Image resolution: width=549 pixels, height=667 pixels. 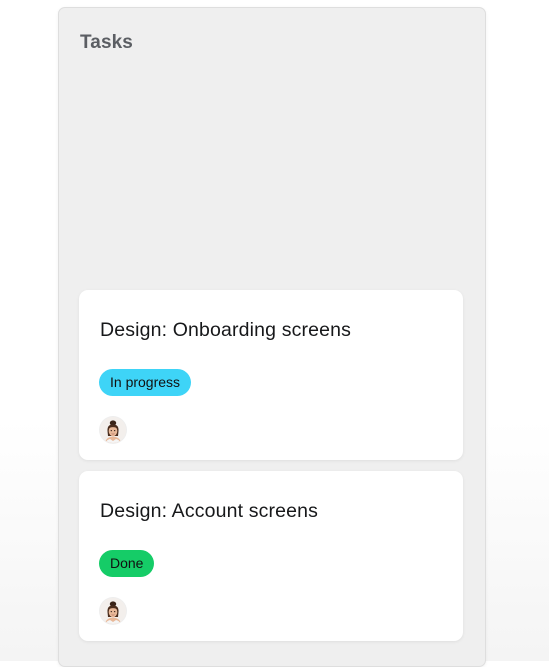 What do you see at coordinates (145, 382) in the screenshot?
I see `status-badge: In progress` at bounding box center [145, 382].